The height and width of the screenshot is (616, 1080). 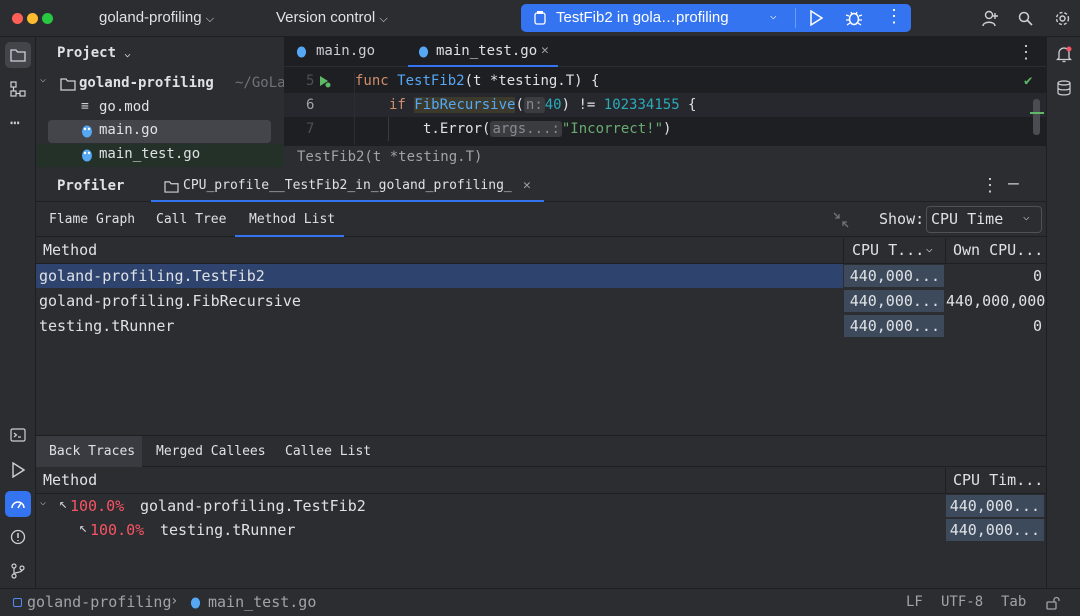 I want to click on minimize-icon: —, so click(x=1013, y=183).